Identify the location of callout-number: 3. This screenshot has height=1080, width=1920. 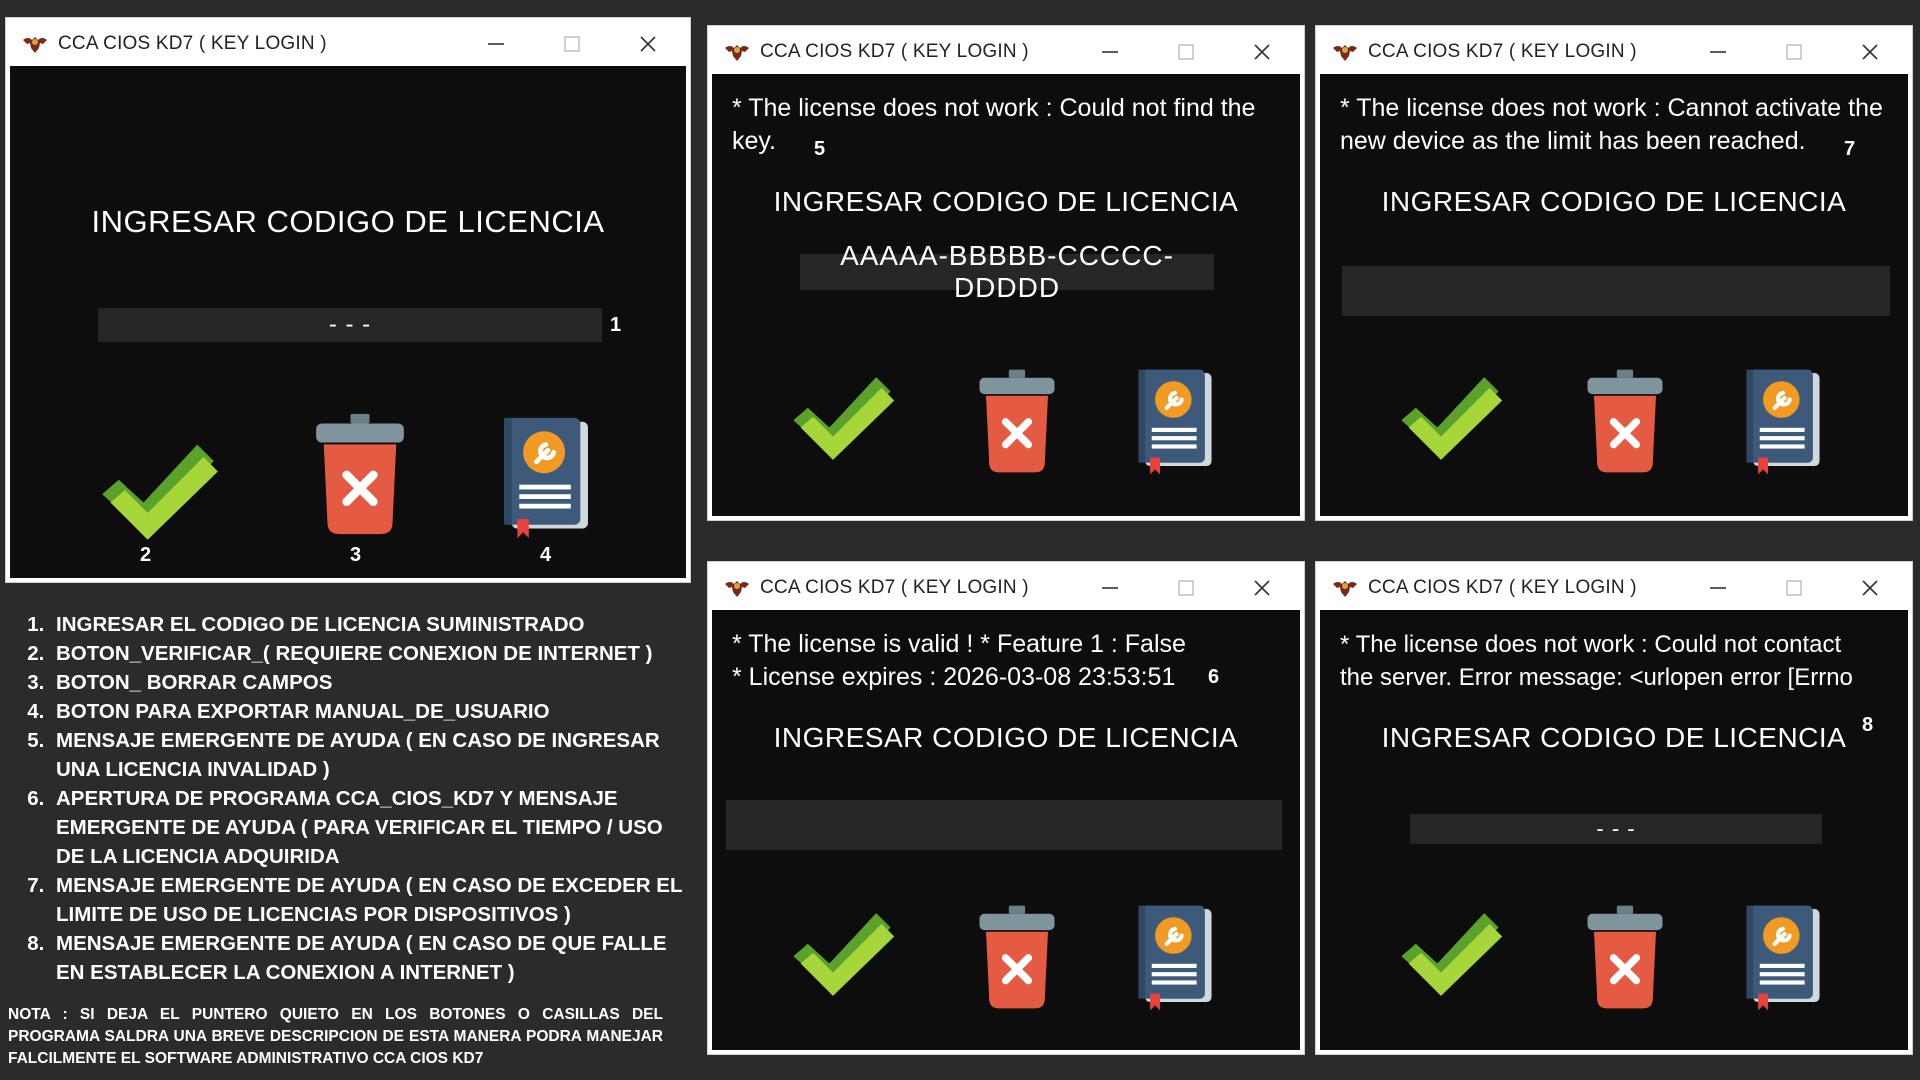
(356, 555).